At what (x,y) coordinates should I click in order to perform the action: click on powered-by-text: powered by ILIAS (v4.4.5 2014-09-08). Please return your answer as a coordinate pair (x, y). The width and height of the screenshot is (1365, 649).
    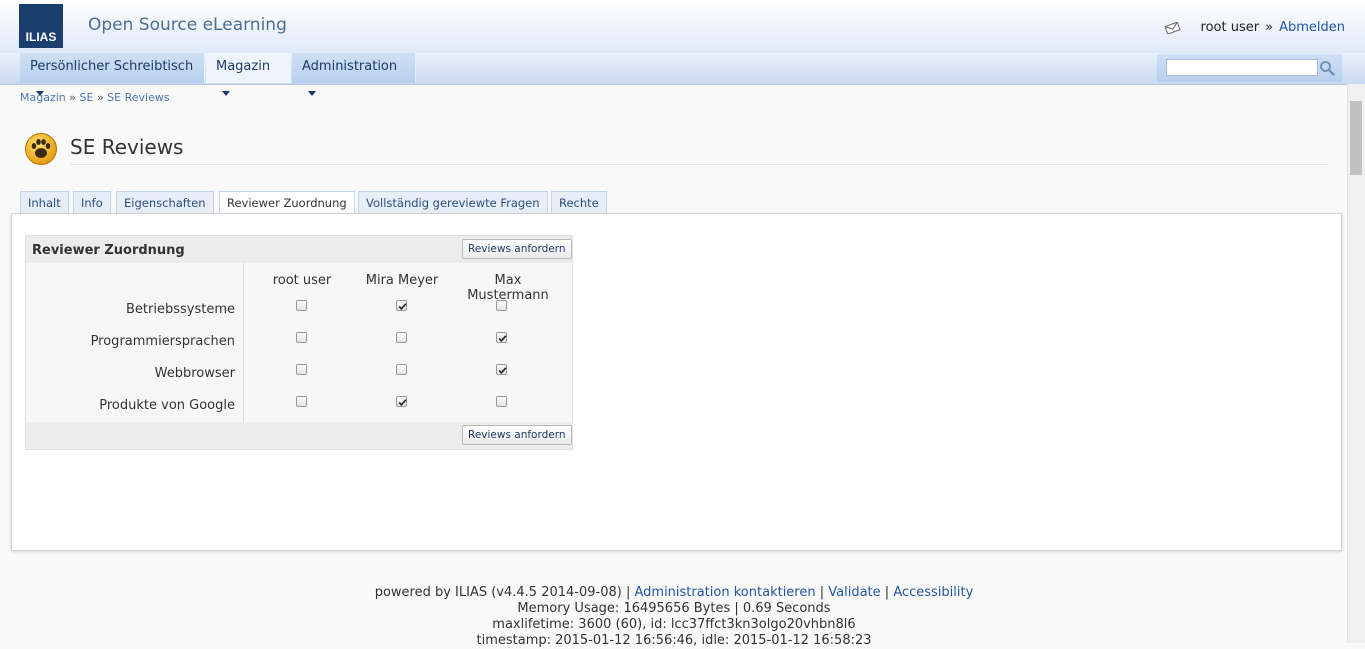
    Looking at the image, I should click on (498, 592).